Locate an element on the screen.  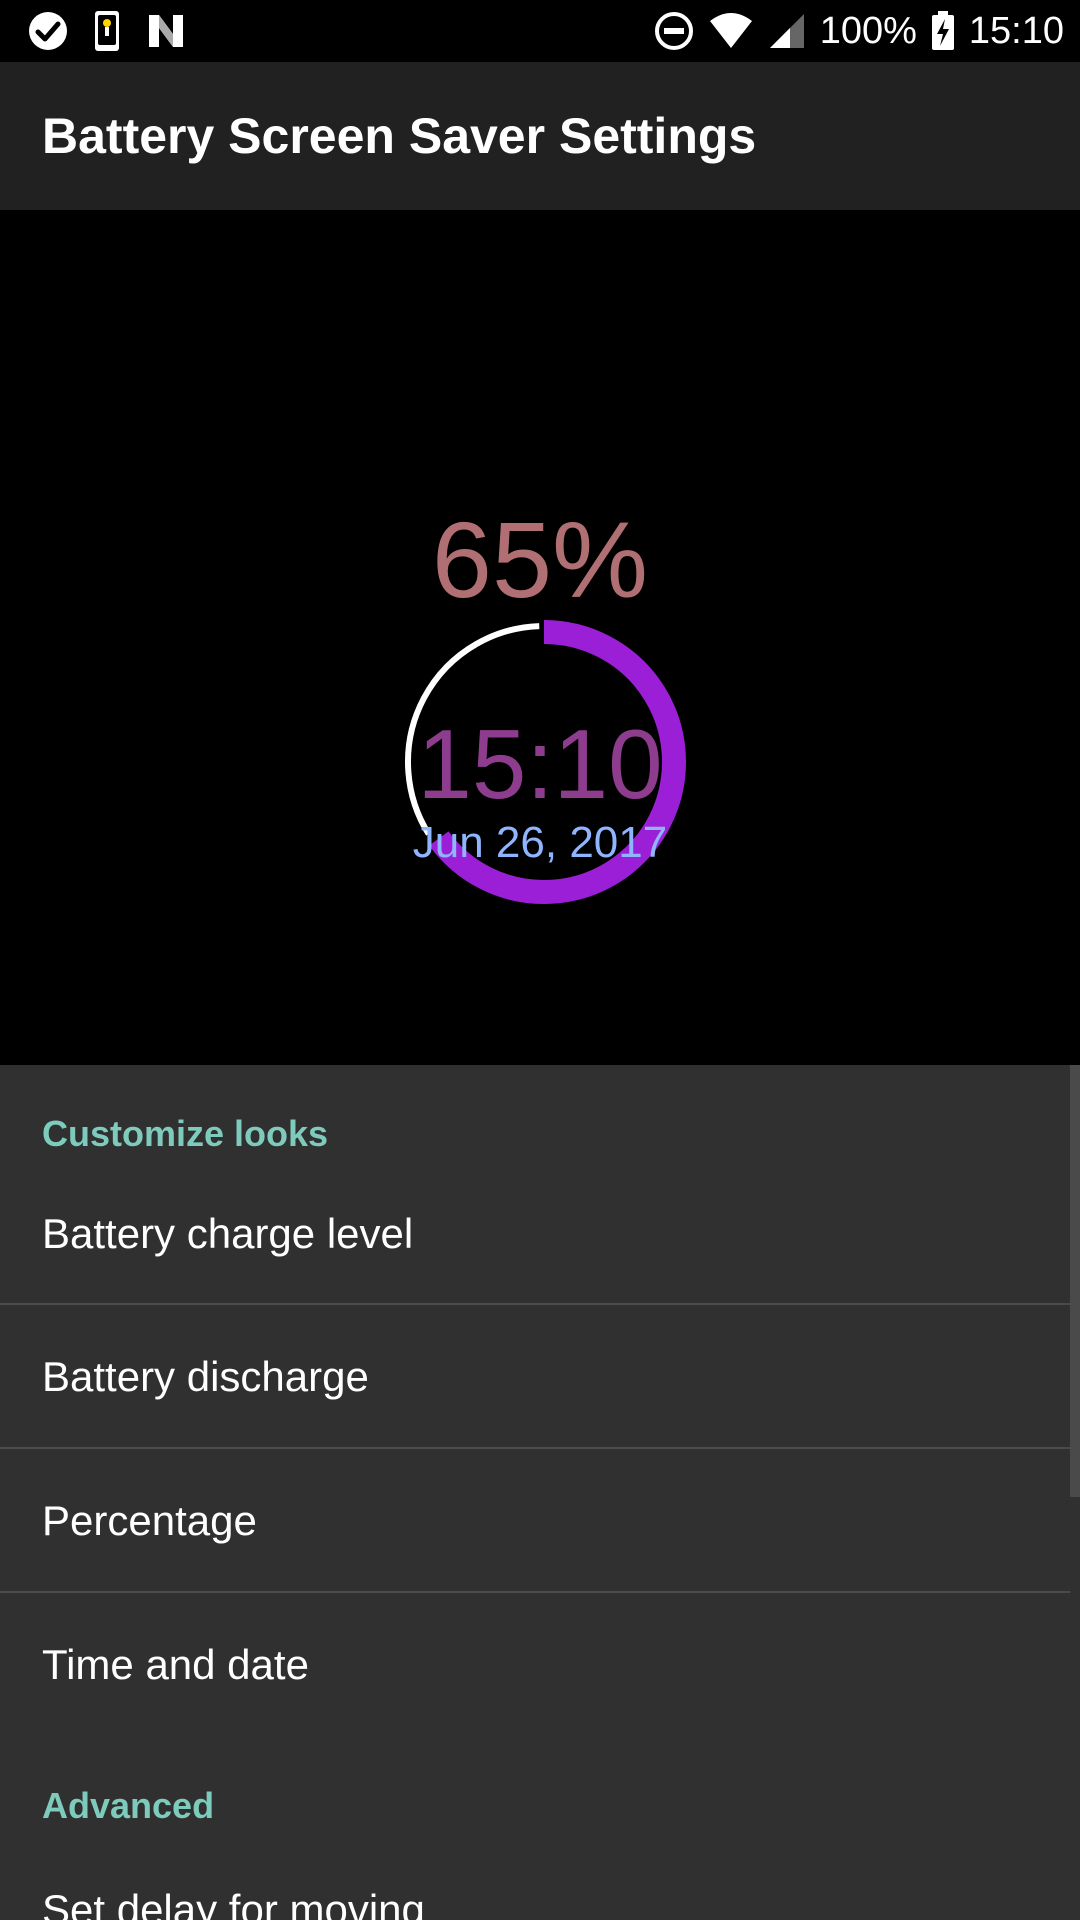
preview-clock: 15:10 is located at coordinates (540, 764).